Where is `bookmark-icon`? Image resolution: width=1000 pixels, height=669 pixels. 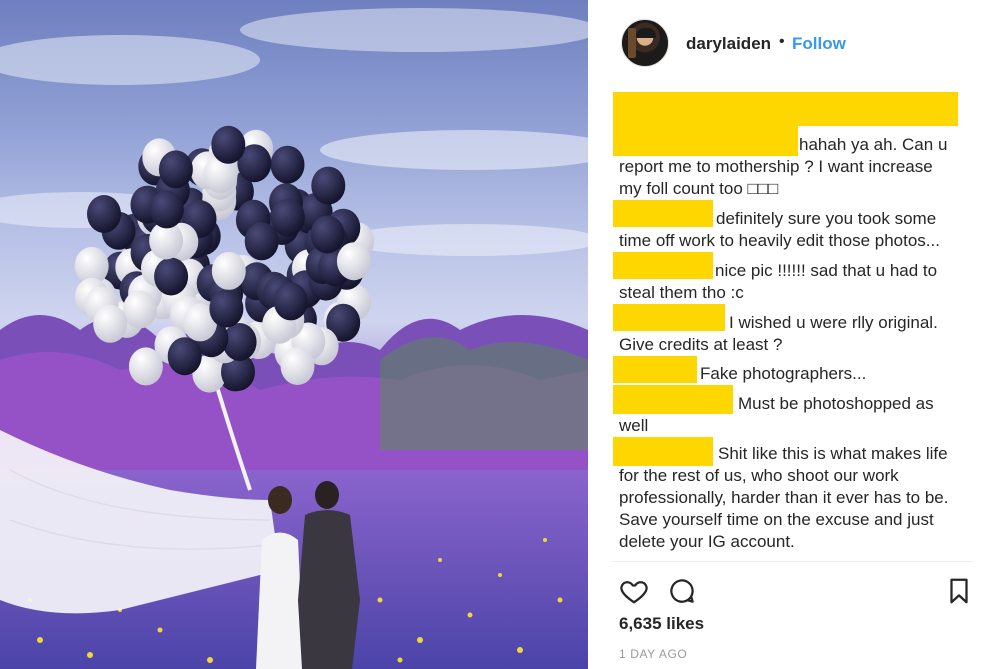
bookmark-icon is located at coordinates (959, 591).